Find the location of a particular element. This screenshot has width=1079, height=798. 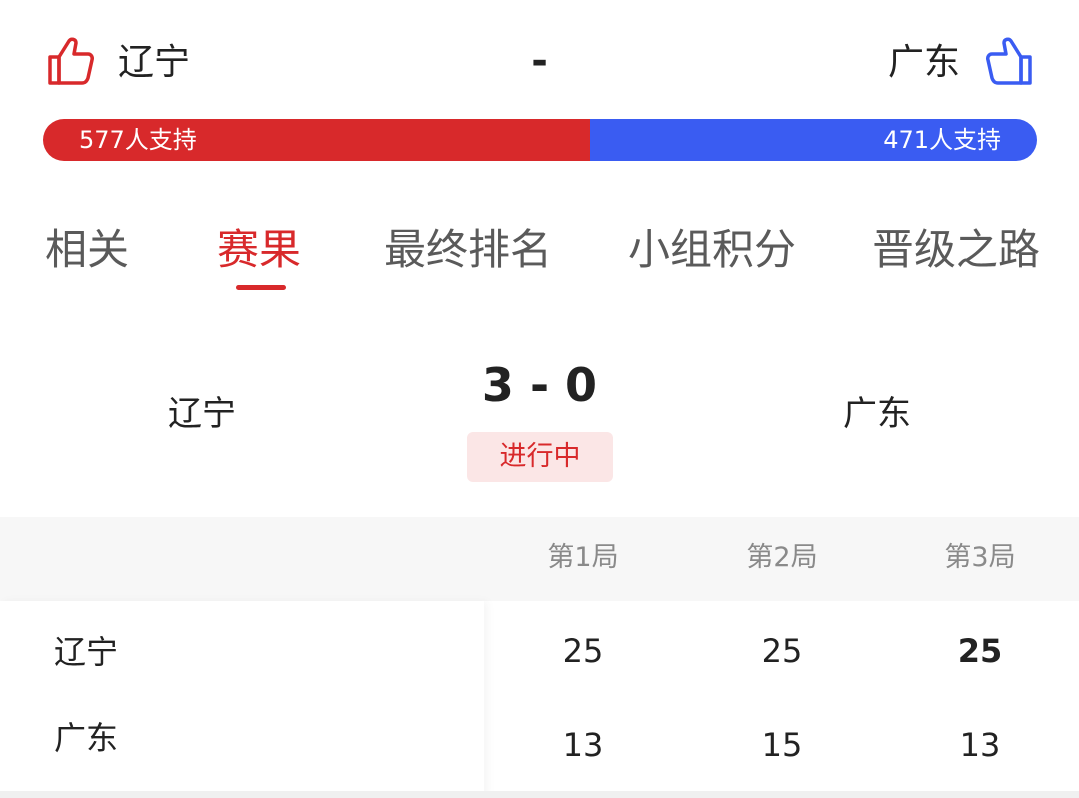

tab-group-points: 小组积分 is located at coordinates (712, 250).